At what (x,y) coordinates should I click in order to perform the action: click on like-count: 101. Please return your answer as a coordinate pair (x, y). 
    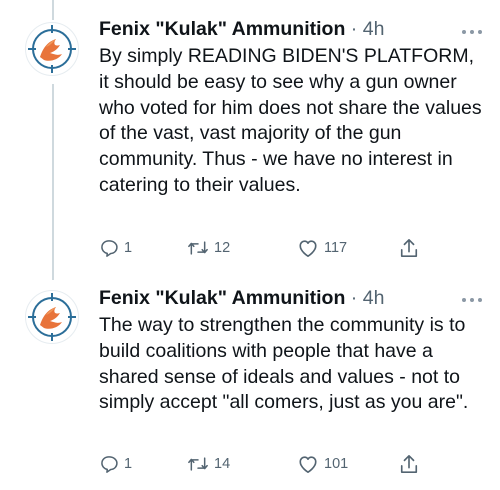
    Looking at the image, I should click on (336, 464).